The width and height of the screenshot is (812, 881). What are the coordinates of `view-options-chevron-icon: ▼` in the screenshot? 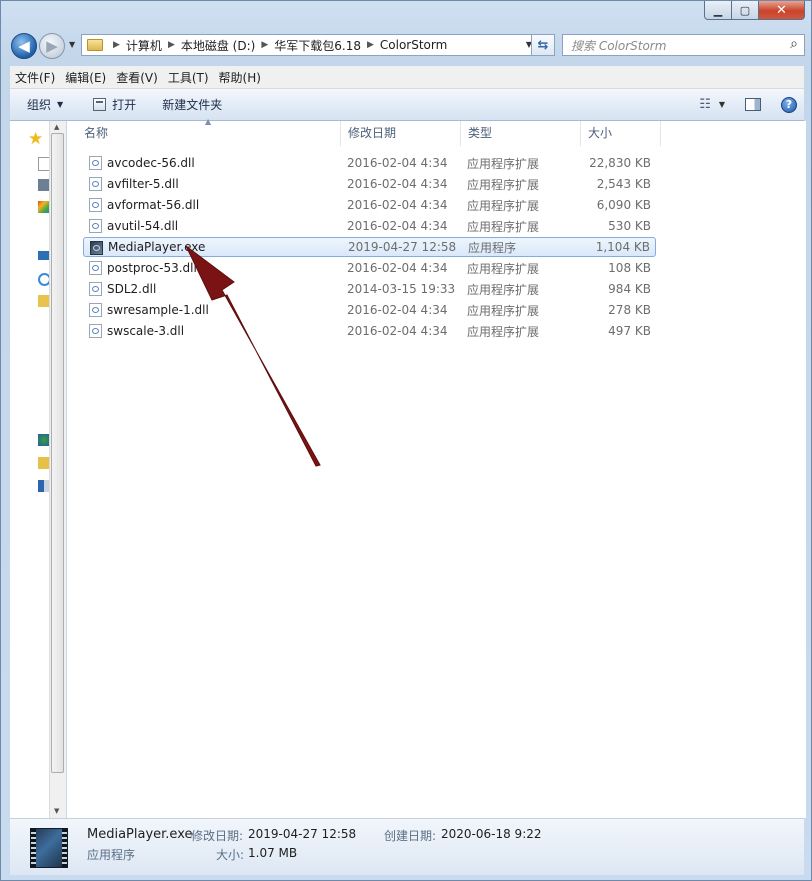 It's located at (722, 104).